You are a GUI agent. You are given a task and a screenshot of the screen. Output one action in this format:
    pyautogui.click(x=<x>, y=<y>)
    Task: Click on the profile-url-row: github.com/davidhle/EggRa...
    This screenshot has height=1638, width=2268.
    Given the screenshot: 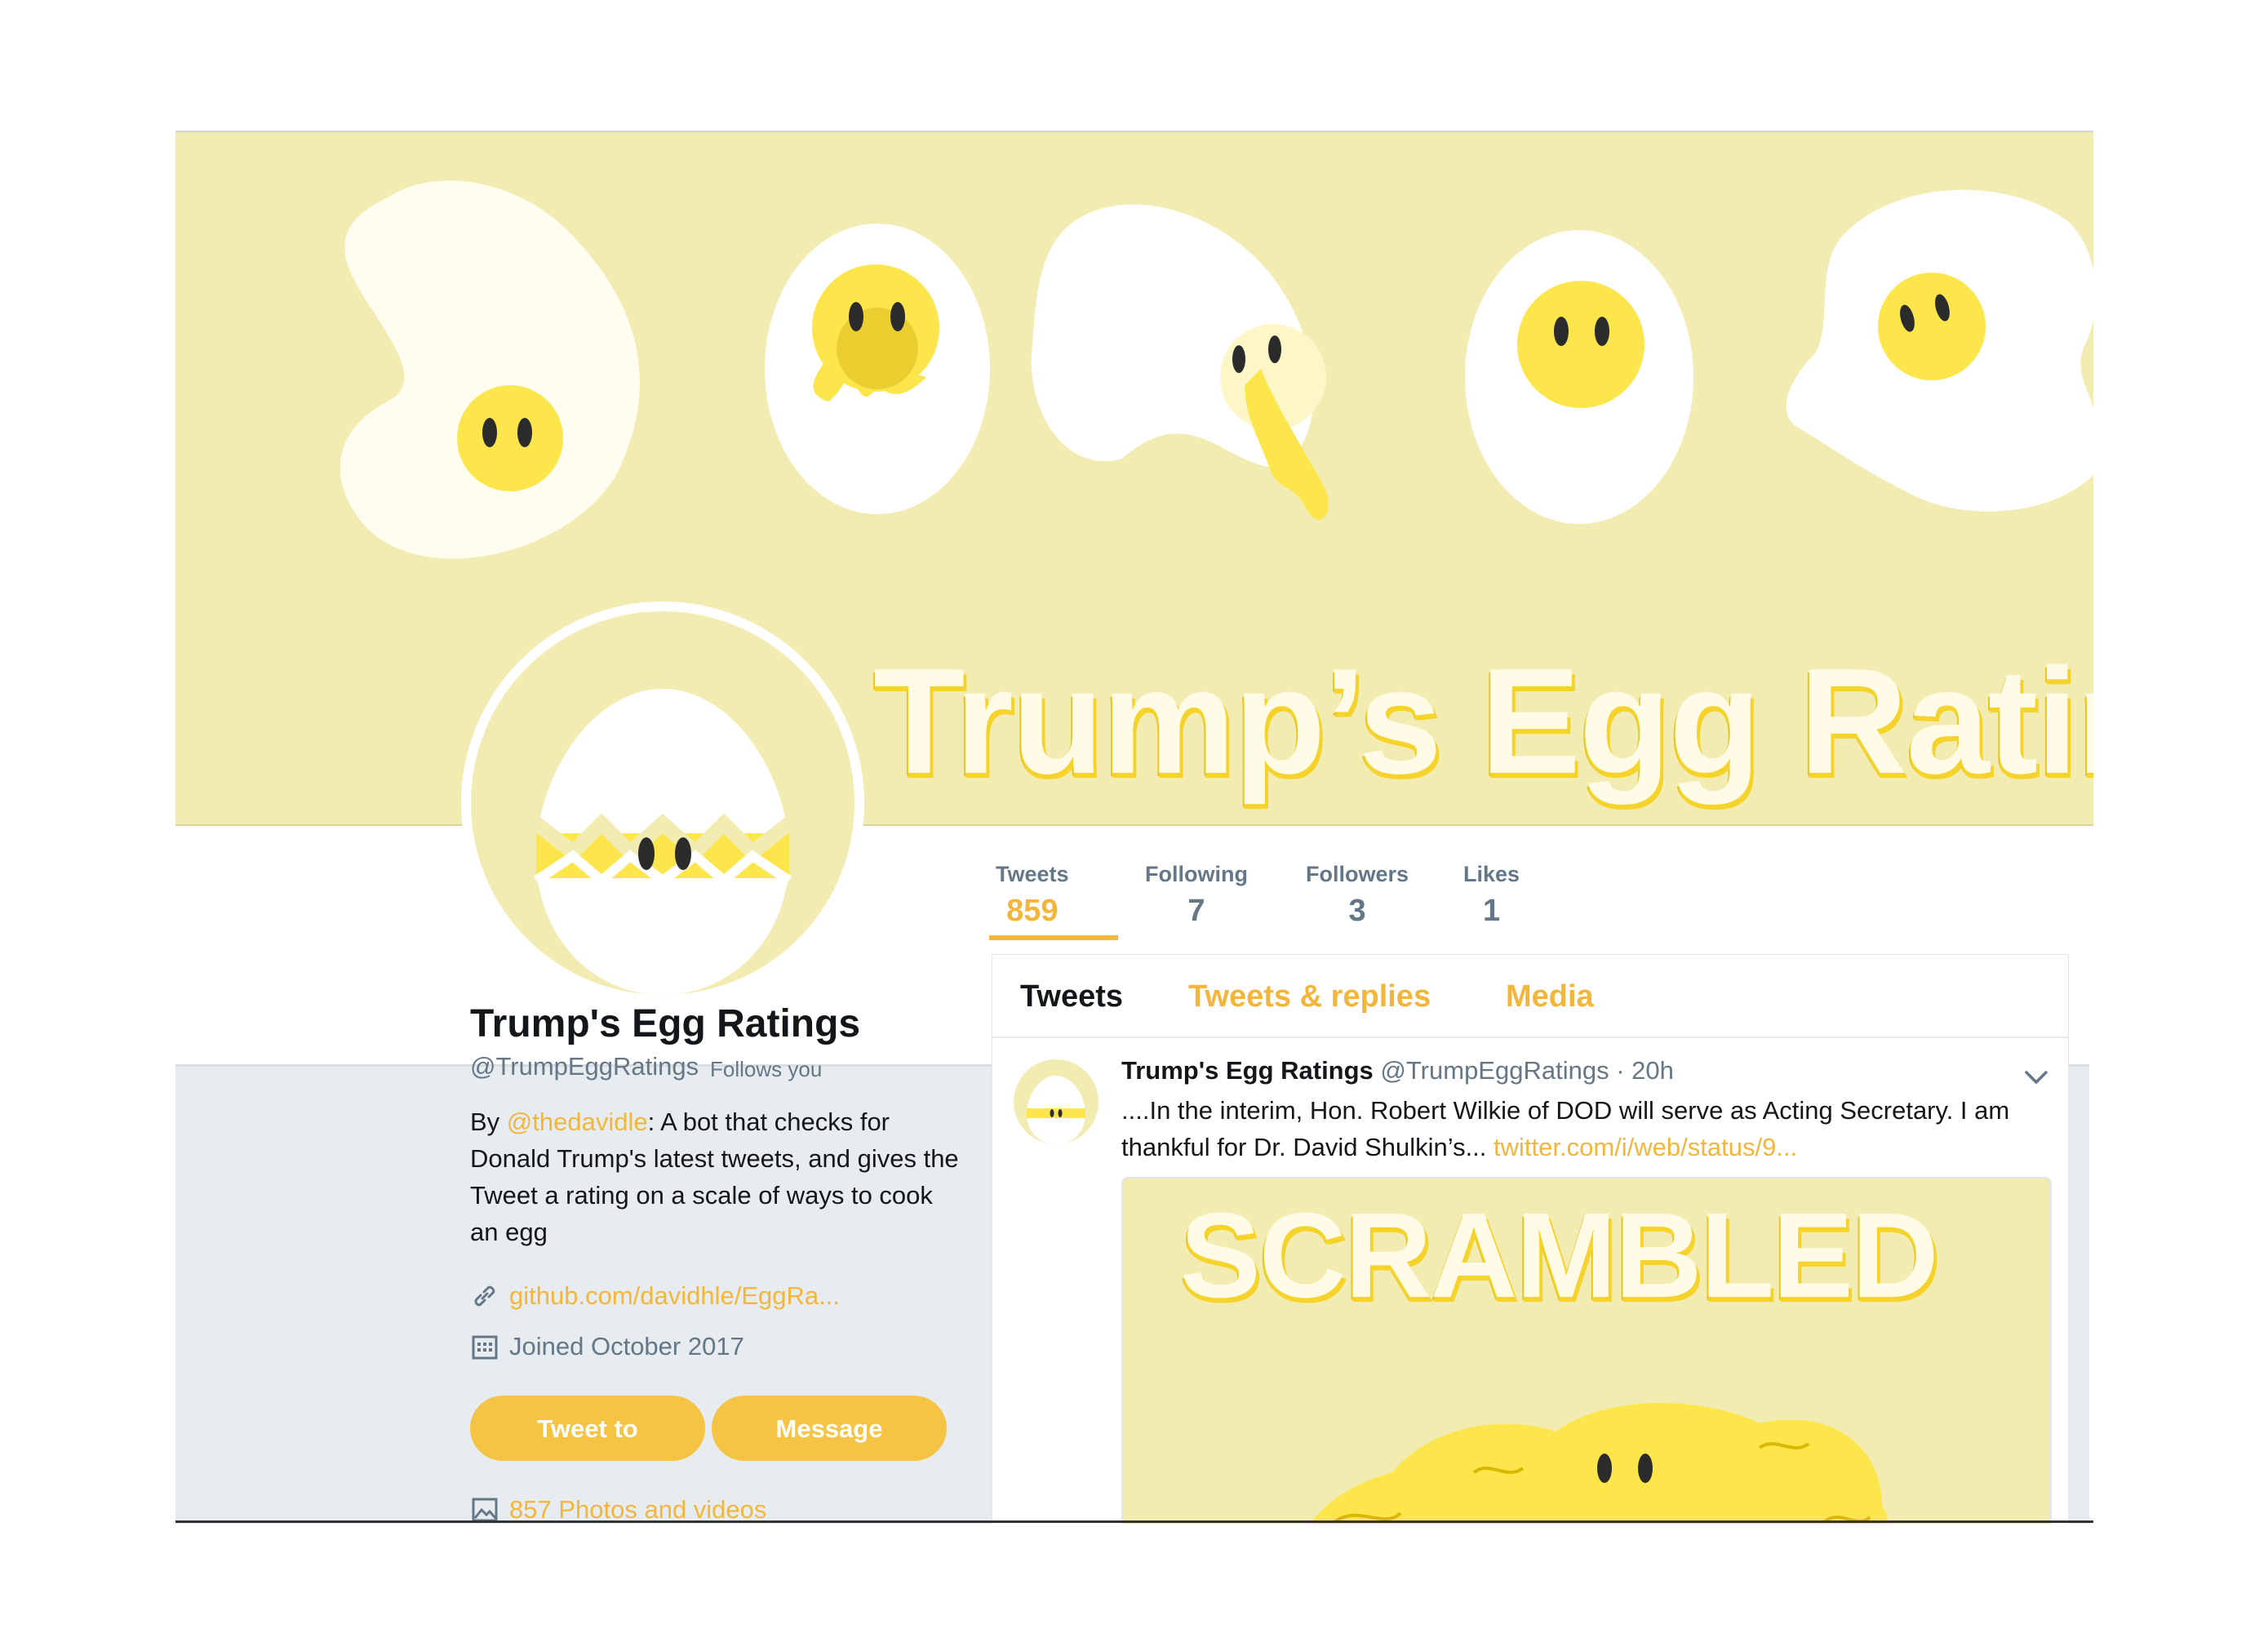 What is the action you would take?
    pyautogui.click(x=655, y=1296)
    